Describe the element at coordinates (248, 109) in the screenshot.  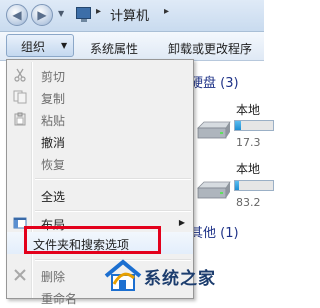
I see `drive-c-label: 本地` at that location.